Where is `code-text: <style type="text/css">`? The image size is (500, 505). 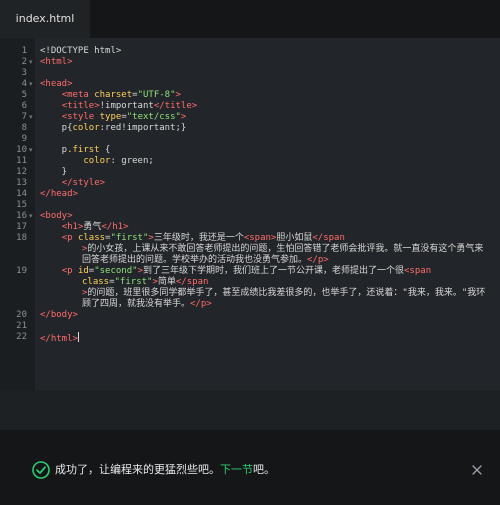
code-text: <style type="text/css"> is located at coordinates (113, 117).